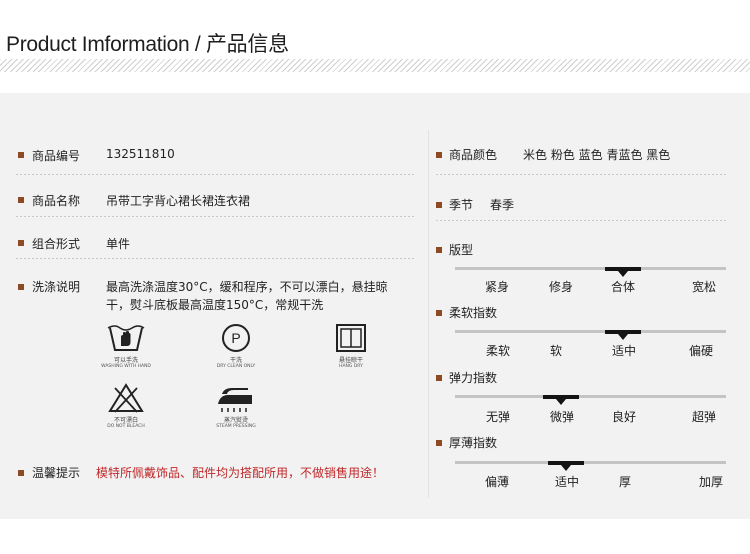 The width and height of the screenshot is (750, 554). Describe the element at coordinates (562, 417) in the screenshot. I see `scale-option: 微弹` at that location.